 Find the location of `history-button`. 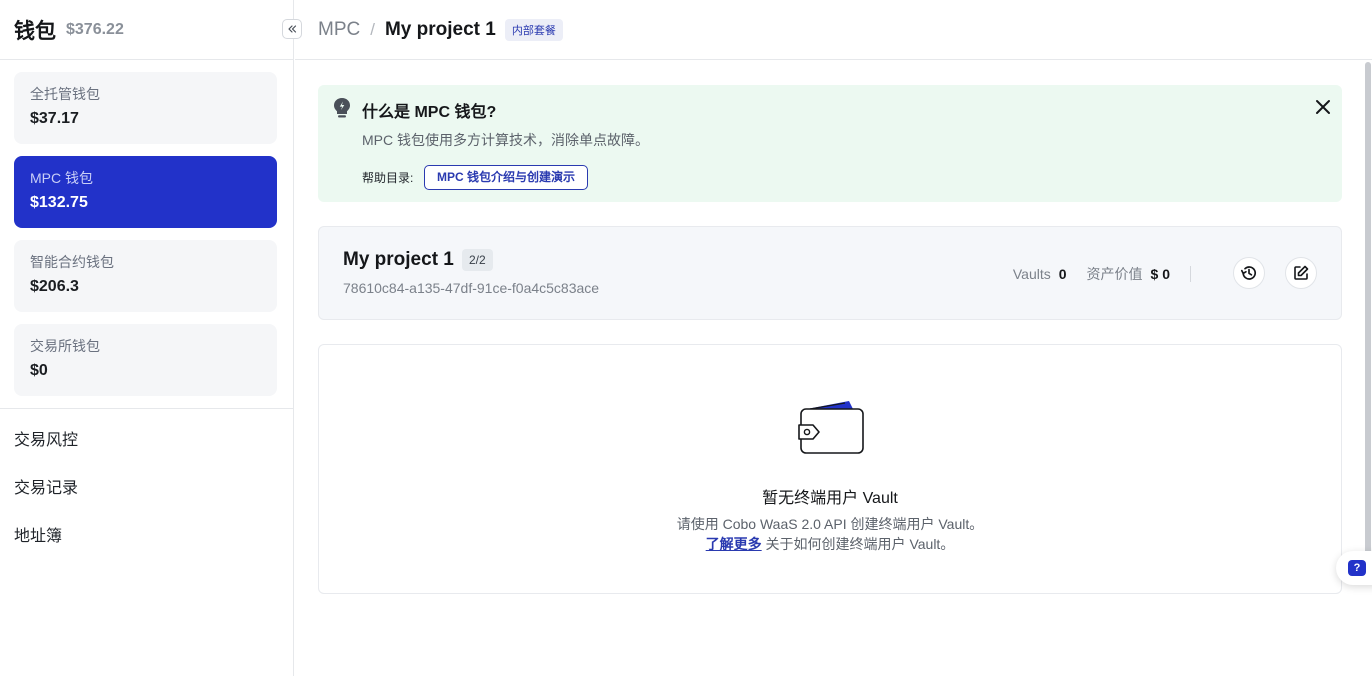

history-button is located at coordinates (1249, 273).